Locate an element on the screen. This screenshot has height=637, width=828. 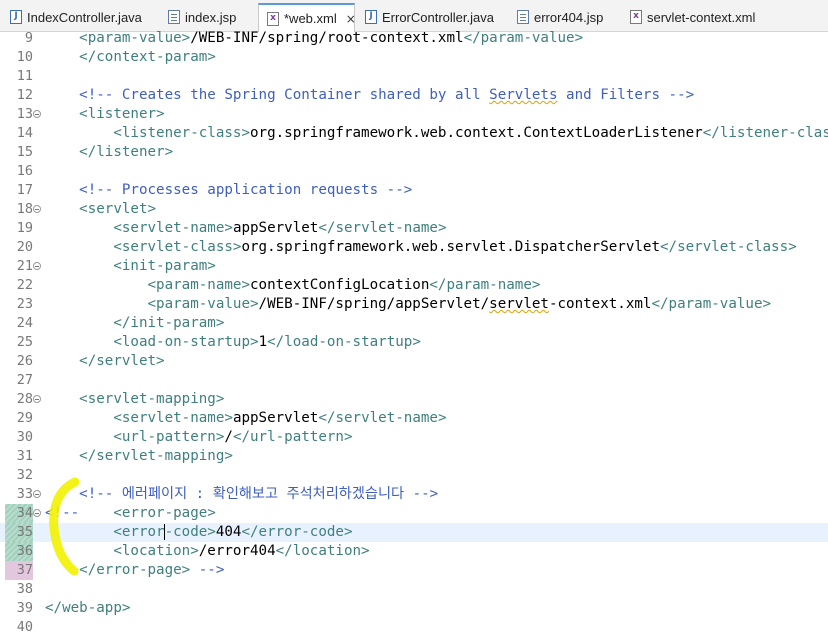
code-text: <servlet-mapping> is located at coordinates (134, 399).